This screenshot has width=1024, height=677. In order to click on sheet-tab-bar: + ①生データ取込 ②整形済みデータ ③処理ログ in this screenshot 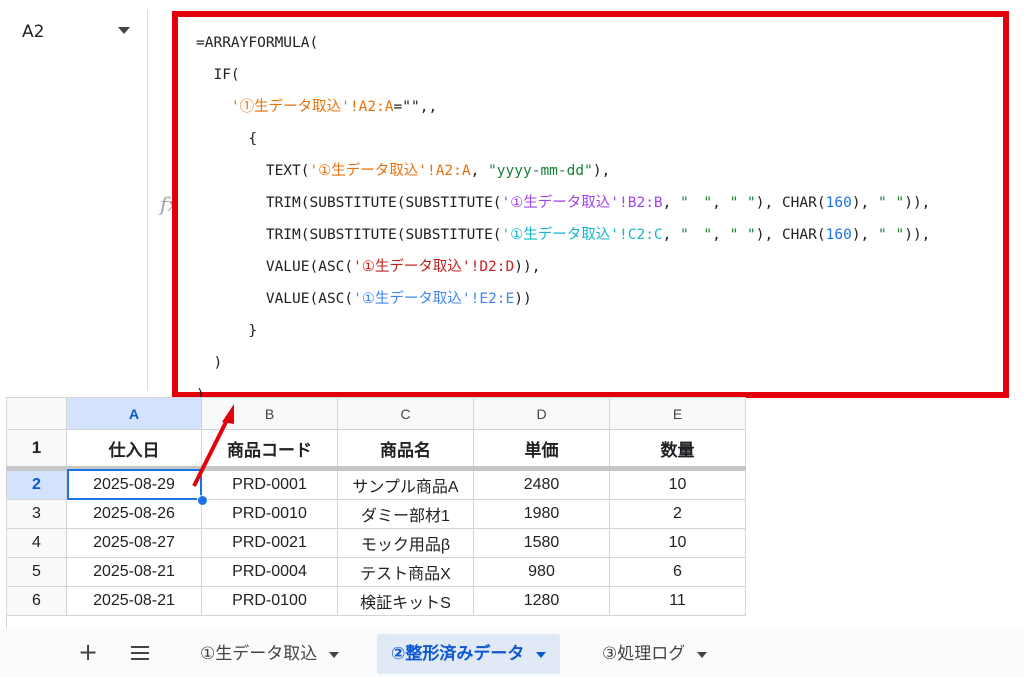, I will do `click(512, 652)`.